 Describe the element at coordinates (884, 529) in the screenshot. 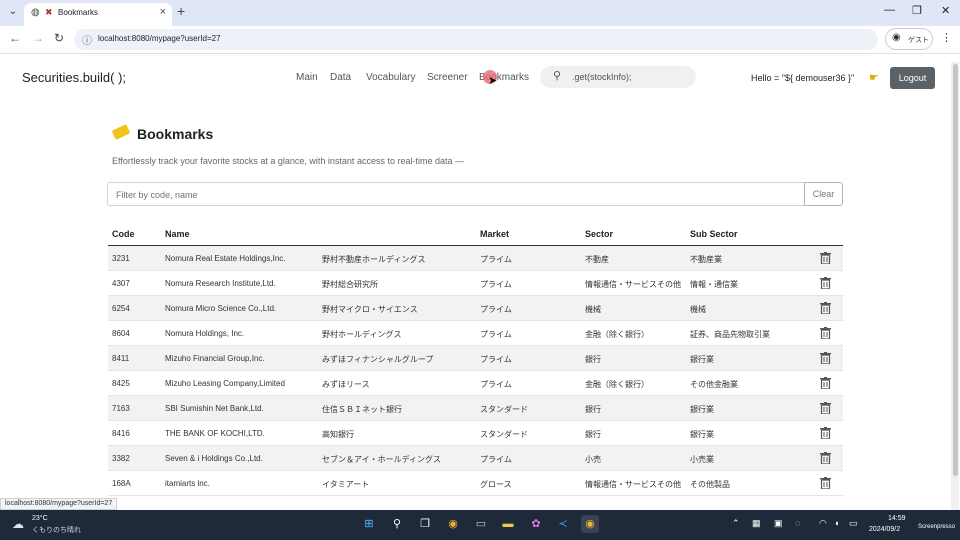

I see `taskbar-clock-date: 2024/09/2` at that location.